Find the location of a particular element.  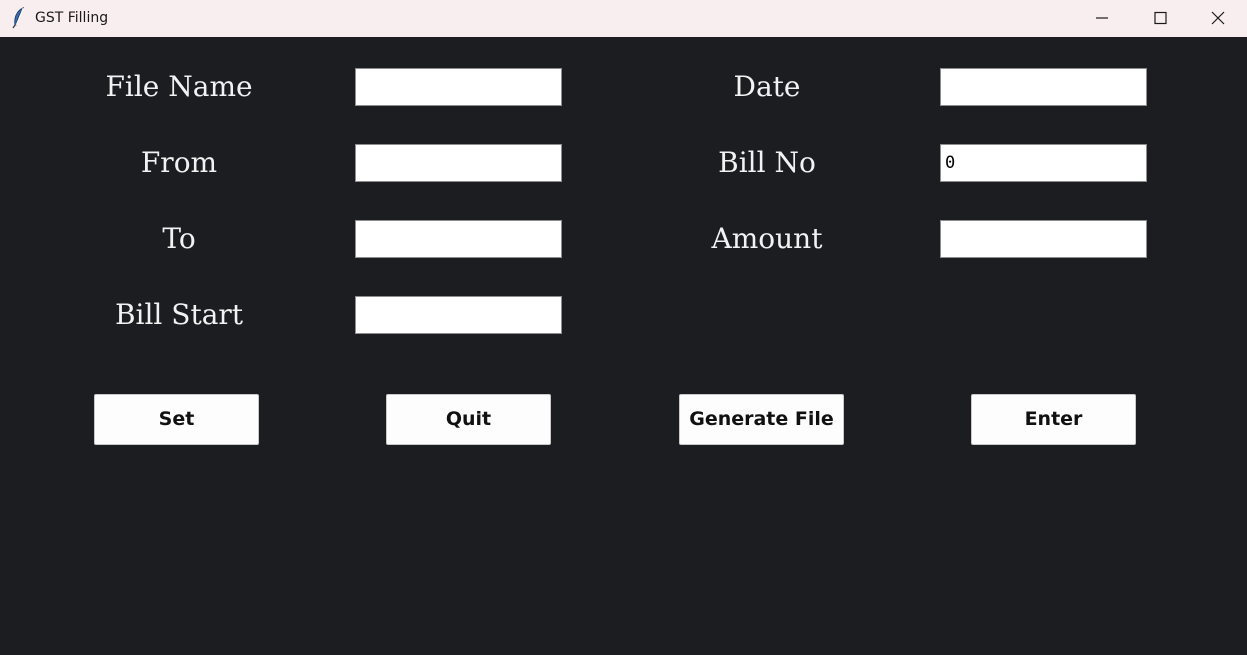

minimize-button is located at coordinates (1102, 18).